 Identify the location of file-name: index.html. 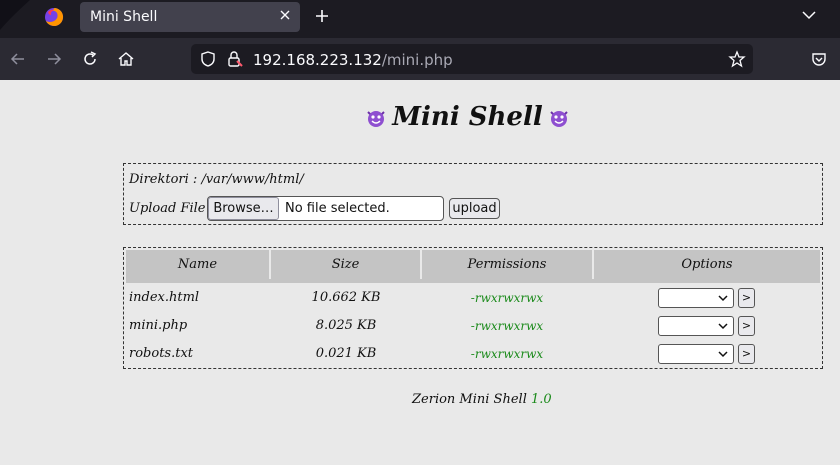
(164, 297).